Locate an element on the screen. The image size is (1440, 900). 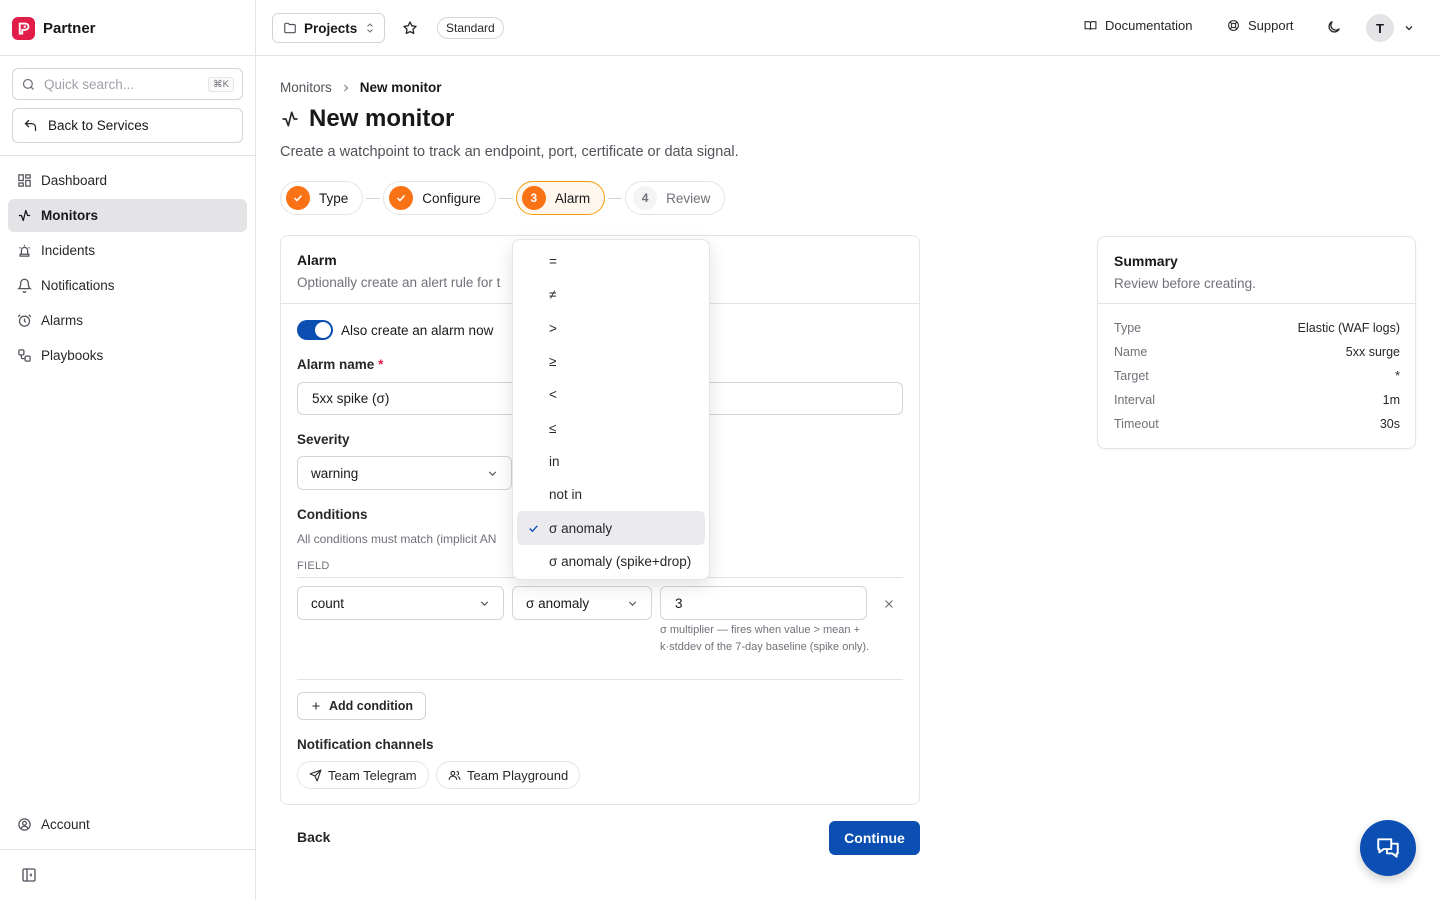
search-input: Quick search... ⌘K is located at coordinates (127, 84).